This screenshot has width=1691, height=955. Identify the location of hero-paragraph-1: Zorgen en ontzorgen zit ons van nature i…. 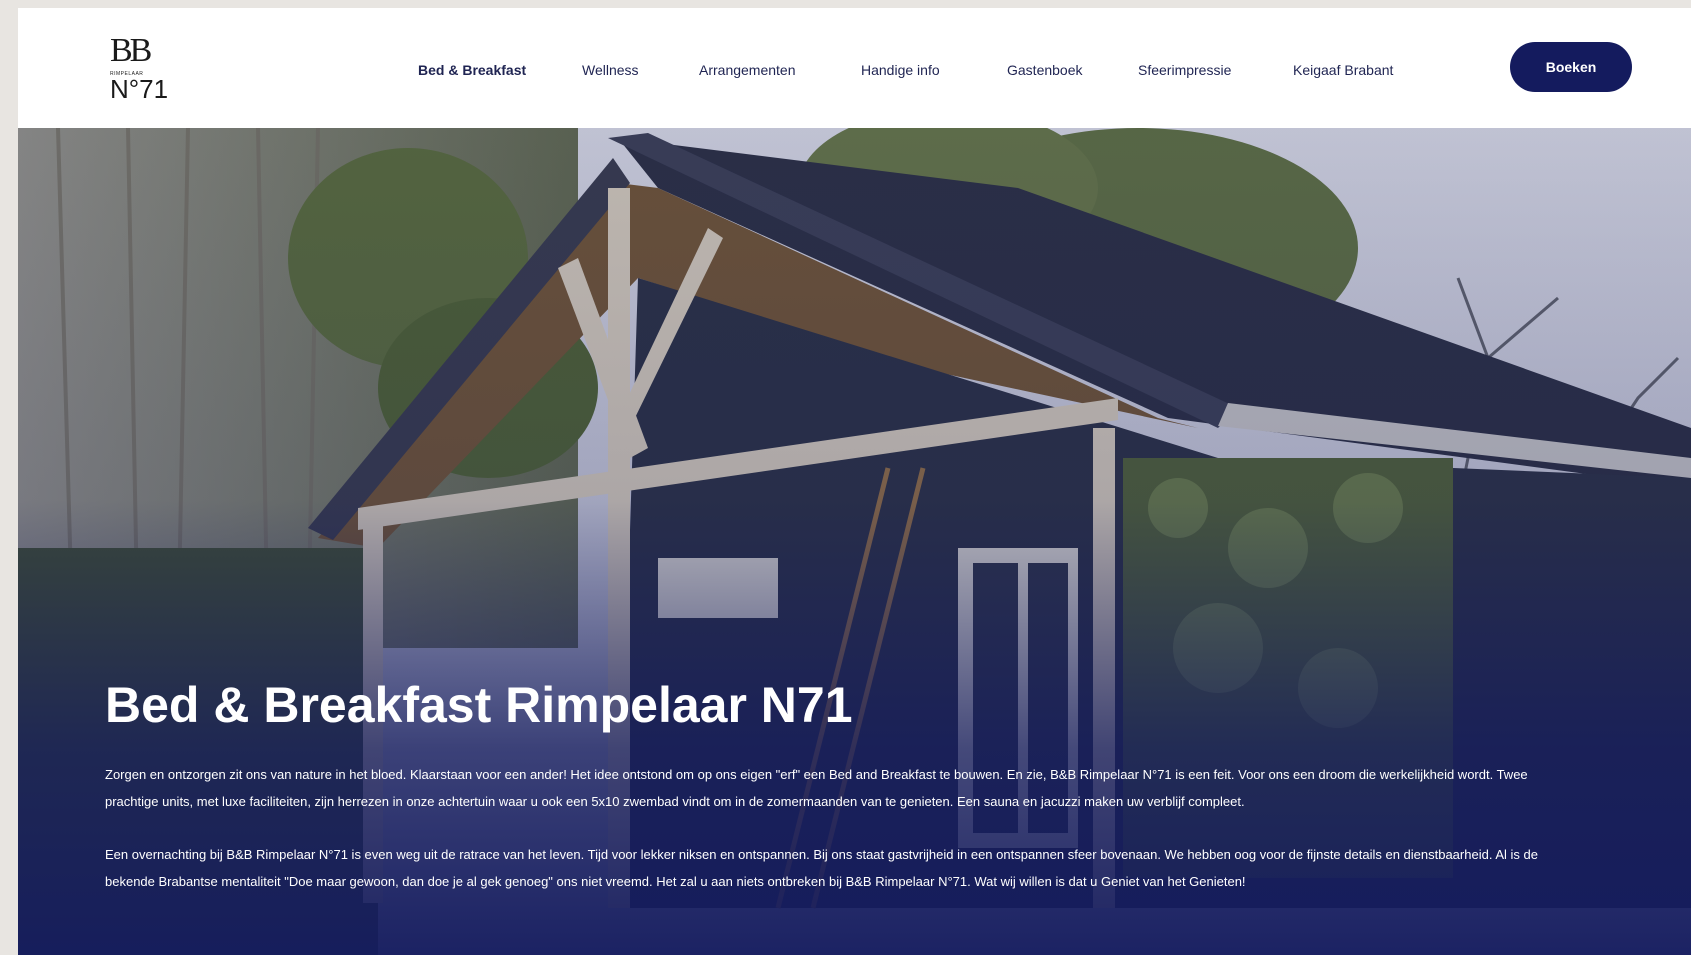
(816, 788).